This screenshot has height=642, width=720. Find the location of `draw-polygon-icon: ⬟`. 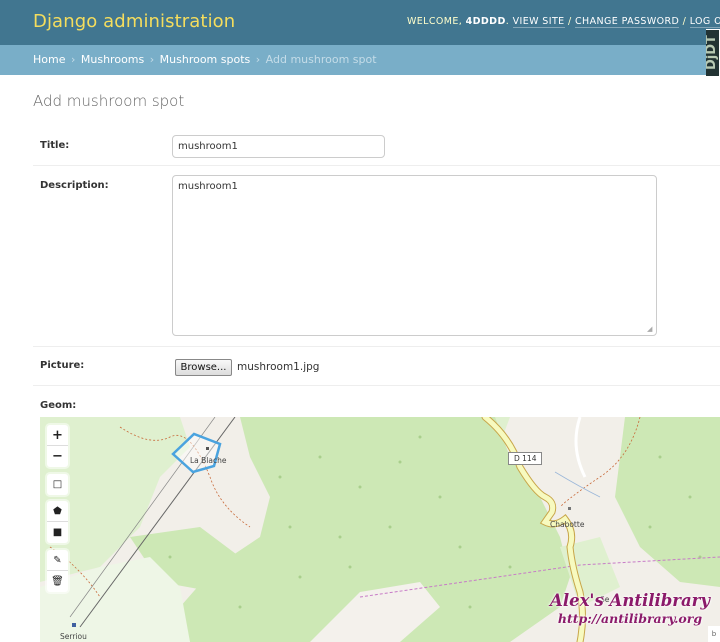

draw-polygon-icon: ⬟ is located at coordinates (57, 511).